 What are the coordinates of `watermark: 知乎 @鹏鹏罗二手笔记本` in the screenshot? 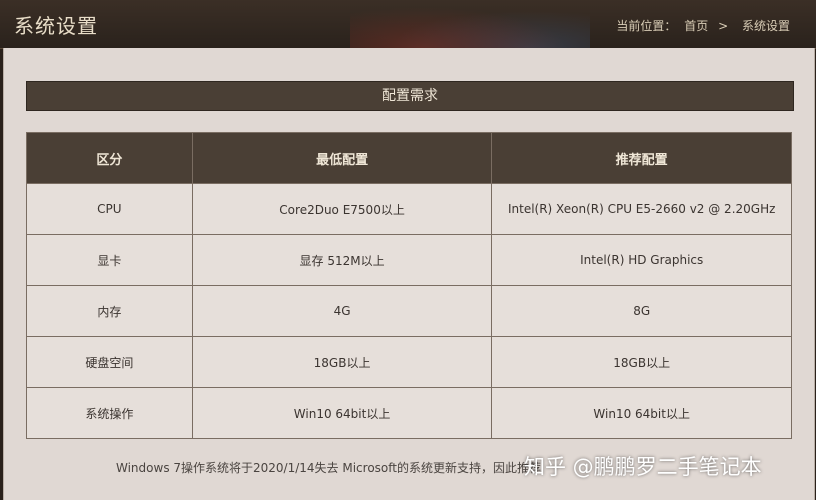 It's located at (643, 467).